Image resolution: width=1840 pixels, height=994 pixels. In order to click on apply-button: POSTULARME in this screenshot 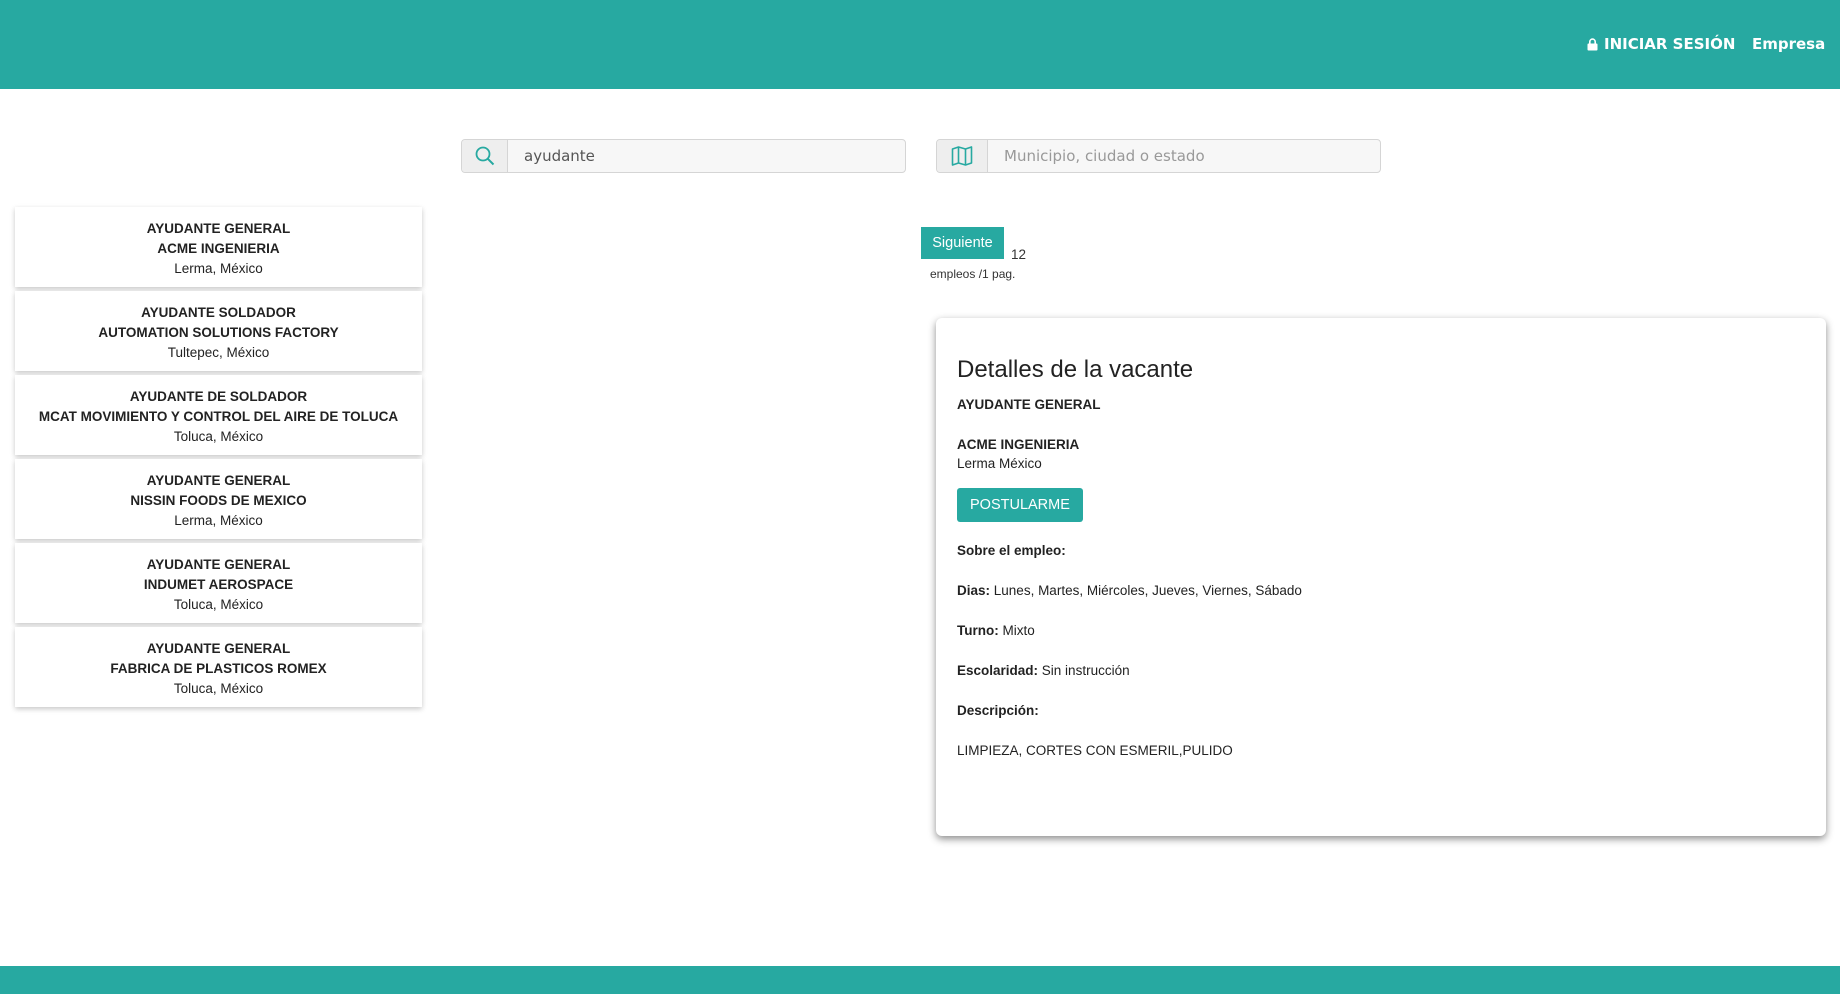, I will do `click(1020, 505)`.